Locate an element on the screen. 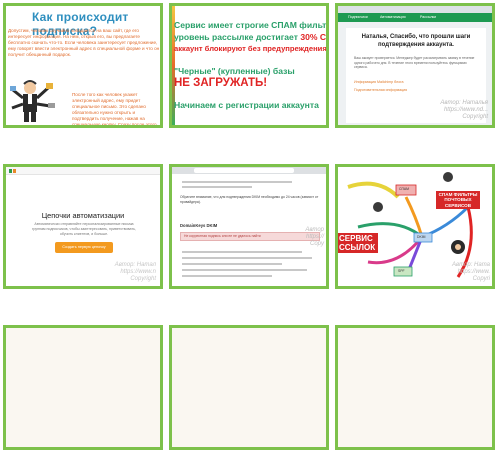 Image resolution: width=500 pixels, height=450 pixels. slide-line: Сервис имеет строгие СПАМ фильтры is located at coordinates (250, 25).